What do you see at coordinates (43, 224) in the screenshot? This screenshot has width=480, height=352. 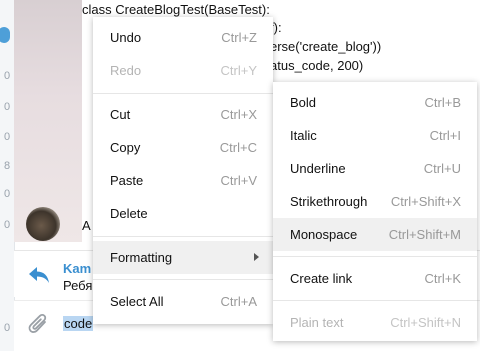 I see `avatar` at bounding box center [43, 224].